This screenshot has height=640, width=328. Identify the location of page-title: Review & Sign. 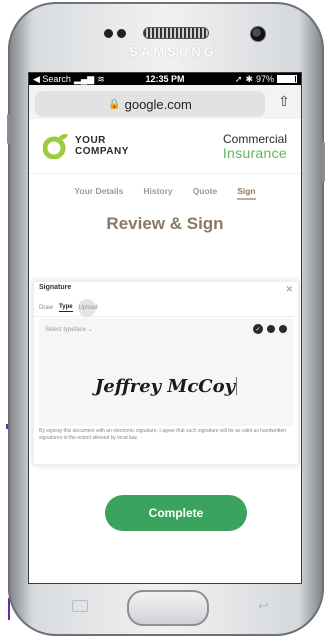
(165, 223).